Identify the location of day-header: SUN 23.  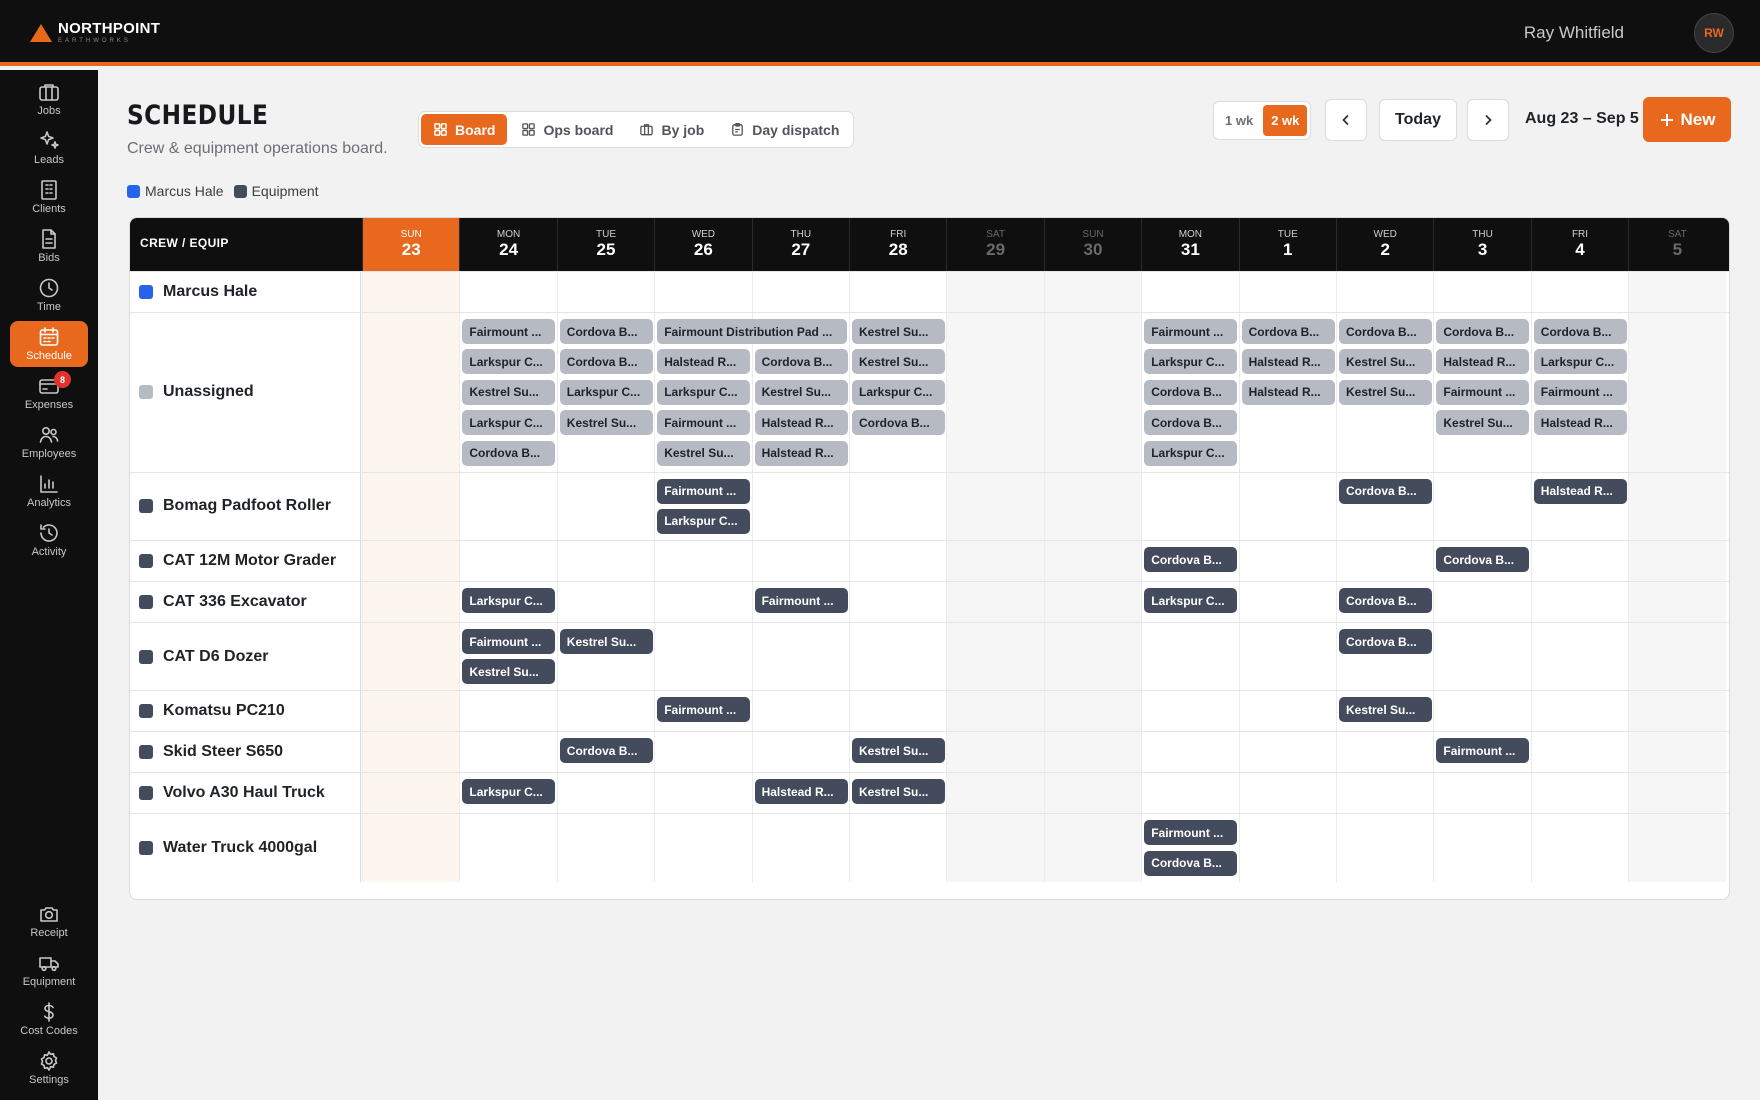
(411, 244).